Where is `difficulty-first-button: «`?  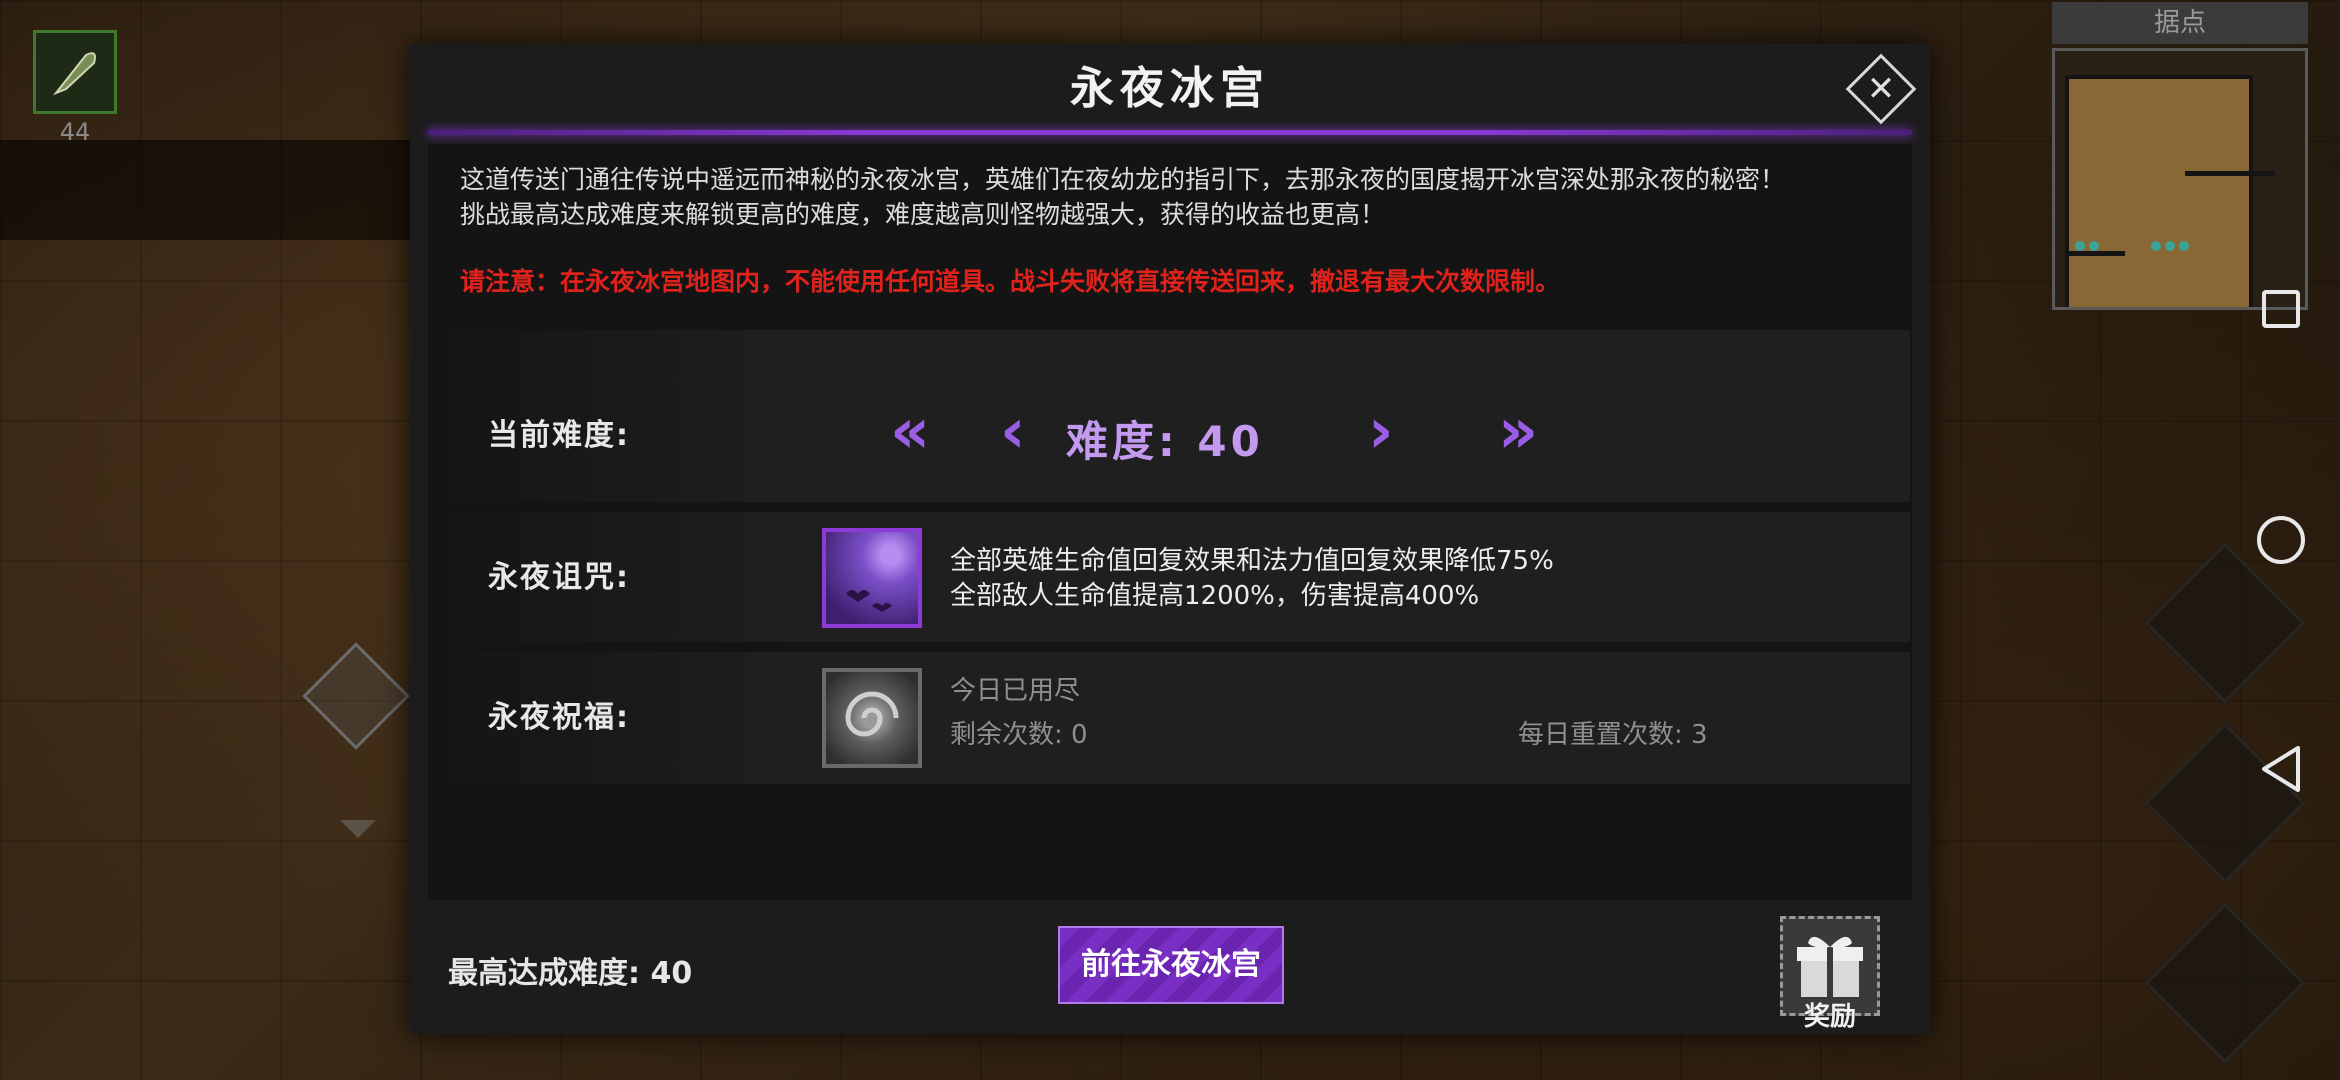
difficulty-first-button: « is located at coordinates (910, 431).